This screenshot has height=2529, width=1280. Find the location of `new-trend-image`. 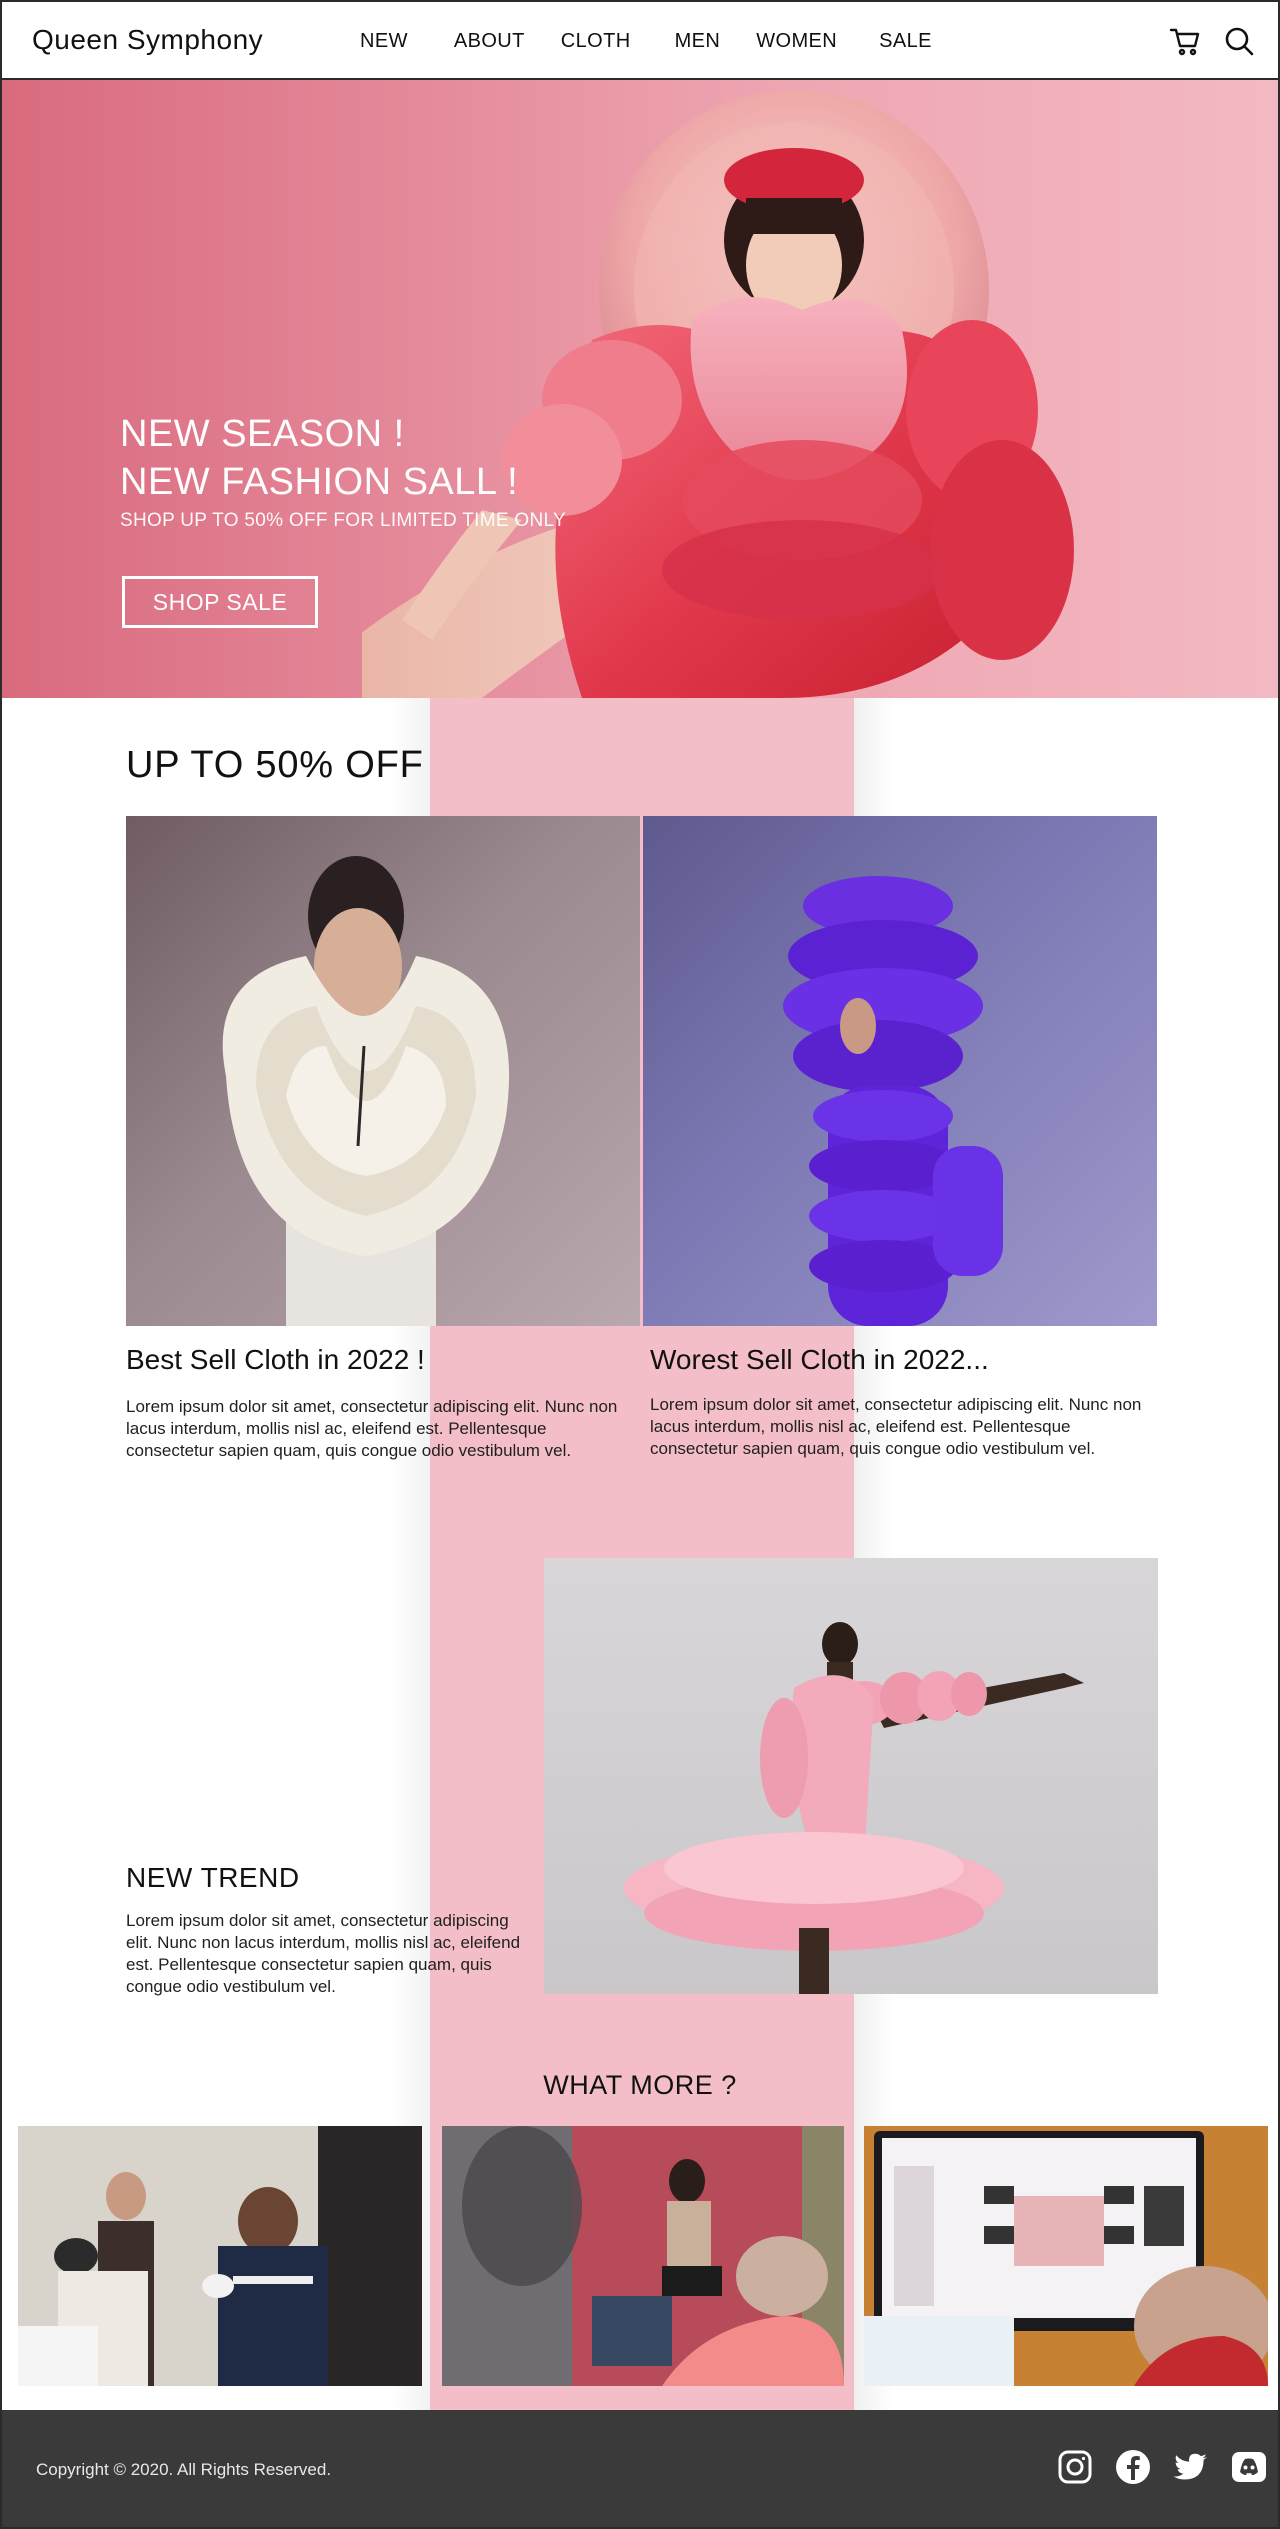

new-trend-image is located at coordinates (851, 1776).